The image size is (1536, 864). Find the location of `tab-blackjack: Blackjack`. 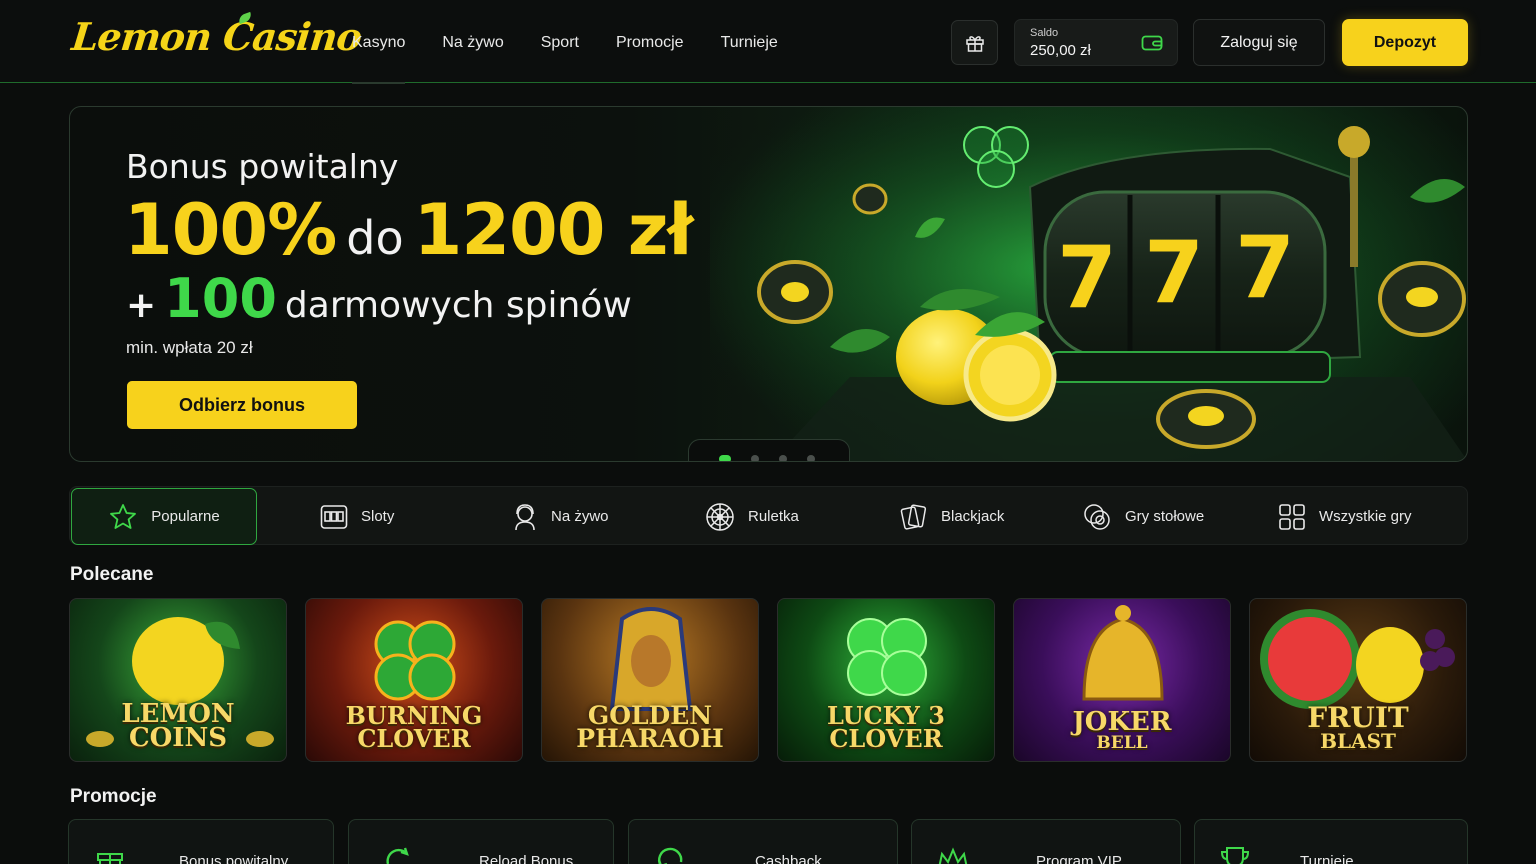

tab-blackjack: Blackjack is located at coordinates (952, 516).